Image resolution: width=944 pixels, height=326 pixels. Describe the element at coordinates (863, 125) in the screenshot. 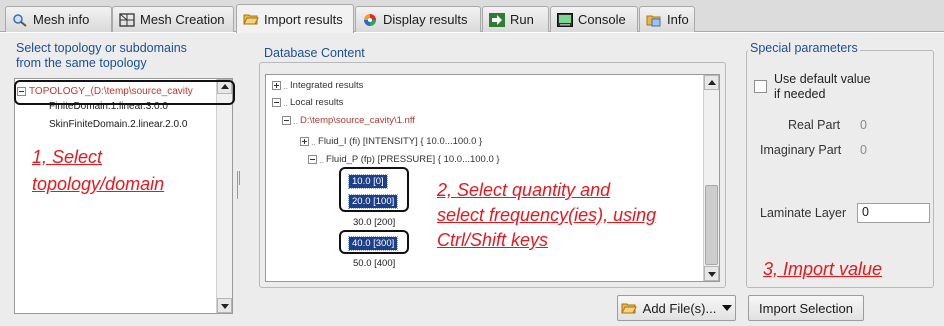

I see `real-part-value: 0` at that location.